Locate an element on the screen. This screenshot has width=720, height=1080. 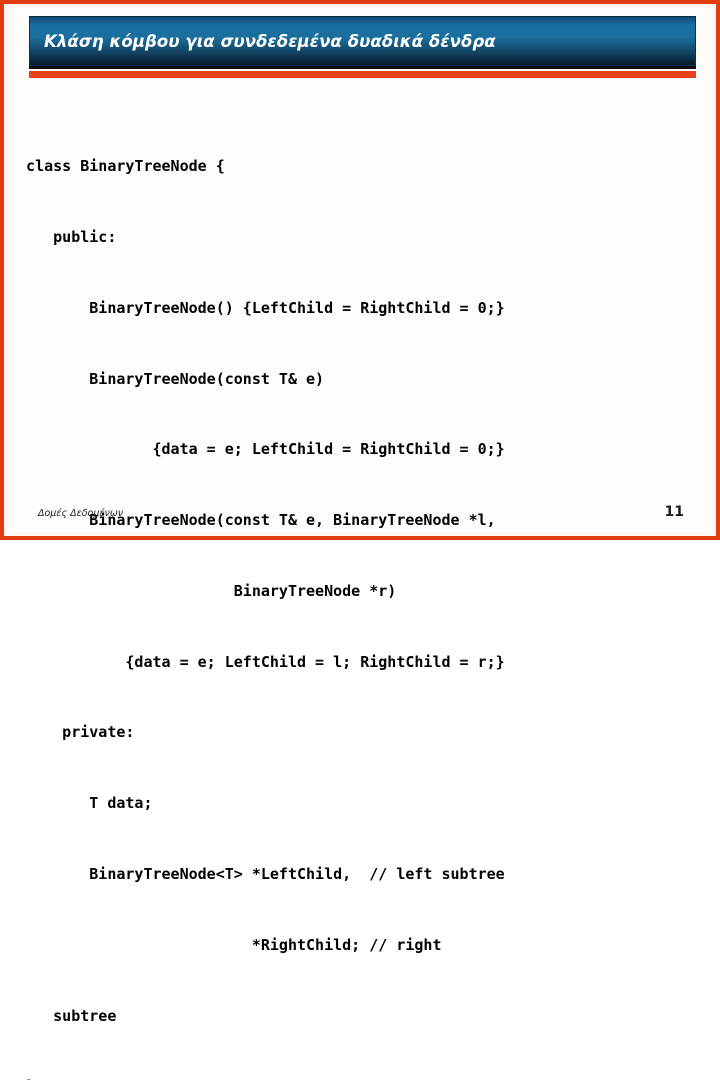
title-accent-bar is located at coordinates (362, 74).